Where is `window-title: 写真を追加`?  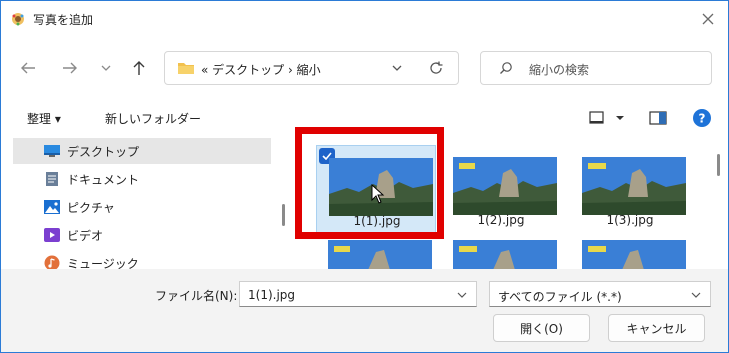 window-title: 写真を追加 is located at coordinates (63, 20).